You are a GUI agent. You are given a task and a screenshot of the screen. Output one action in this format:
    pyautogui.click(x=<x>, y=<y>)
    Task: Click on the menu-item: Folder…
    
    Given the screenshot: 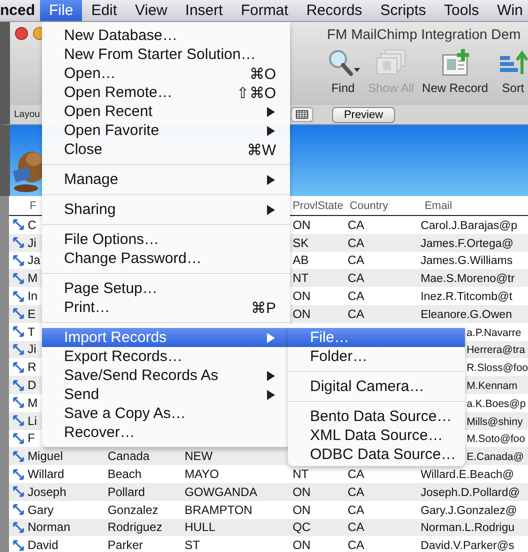 What is the action you would take?
    pyautogui.click(x=376, y=356)
    